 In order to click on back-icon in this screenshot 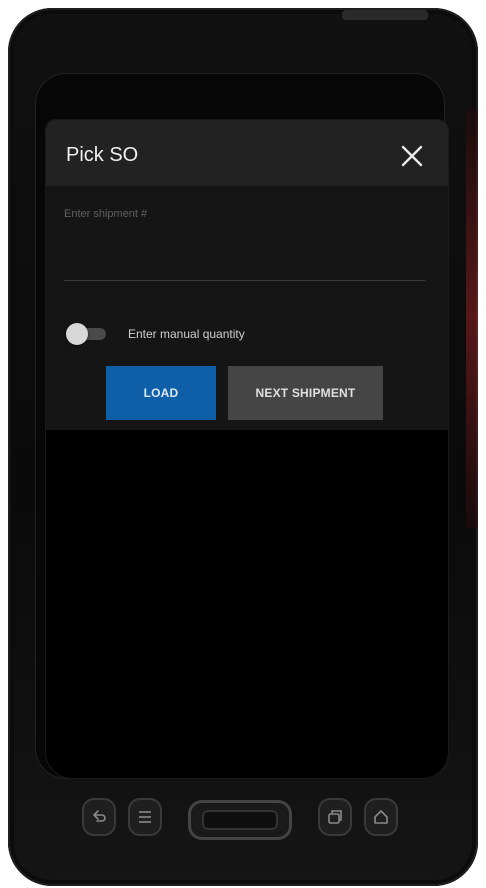, I will do `click(99, 816)`.